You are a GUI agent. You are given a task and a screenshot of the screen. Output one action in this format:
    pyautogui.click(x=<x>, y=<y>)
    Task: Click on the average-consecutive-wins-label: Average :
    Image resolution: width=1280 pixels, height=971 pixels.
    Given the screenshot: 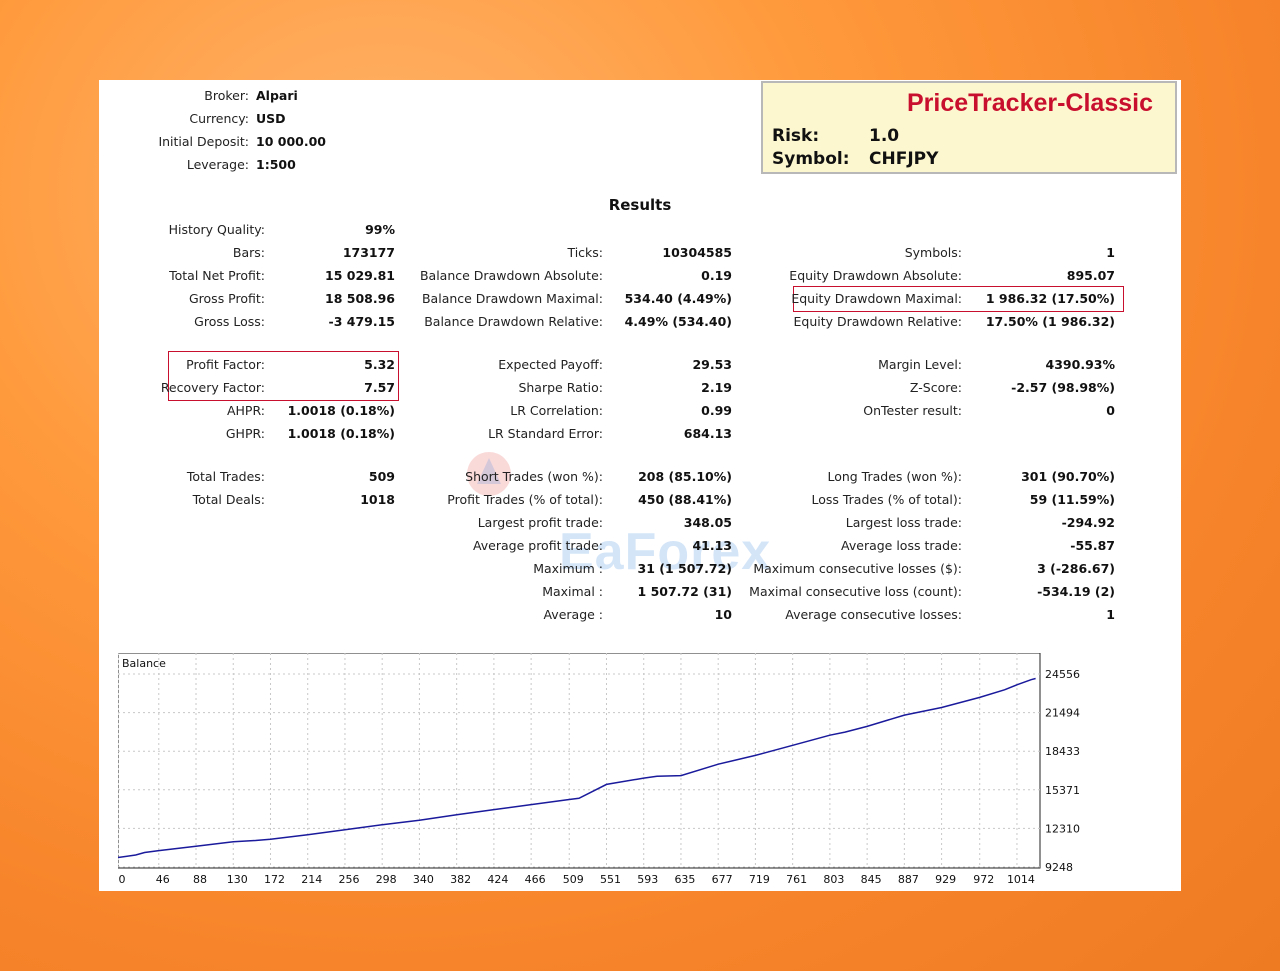 What is the action you would take?
    pyautogui.click(x=573, y=614)
    